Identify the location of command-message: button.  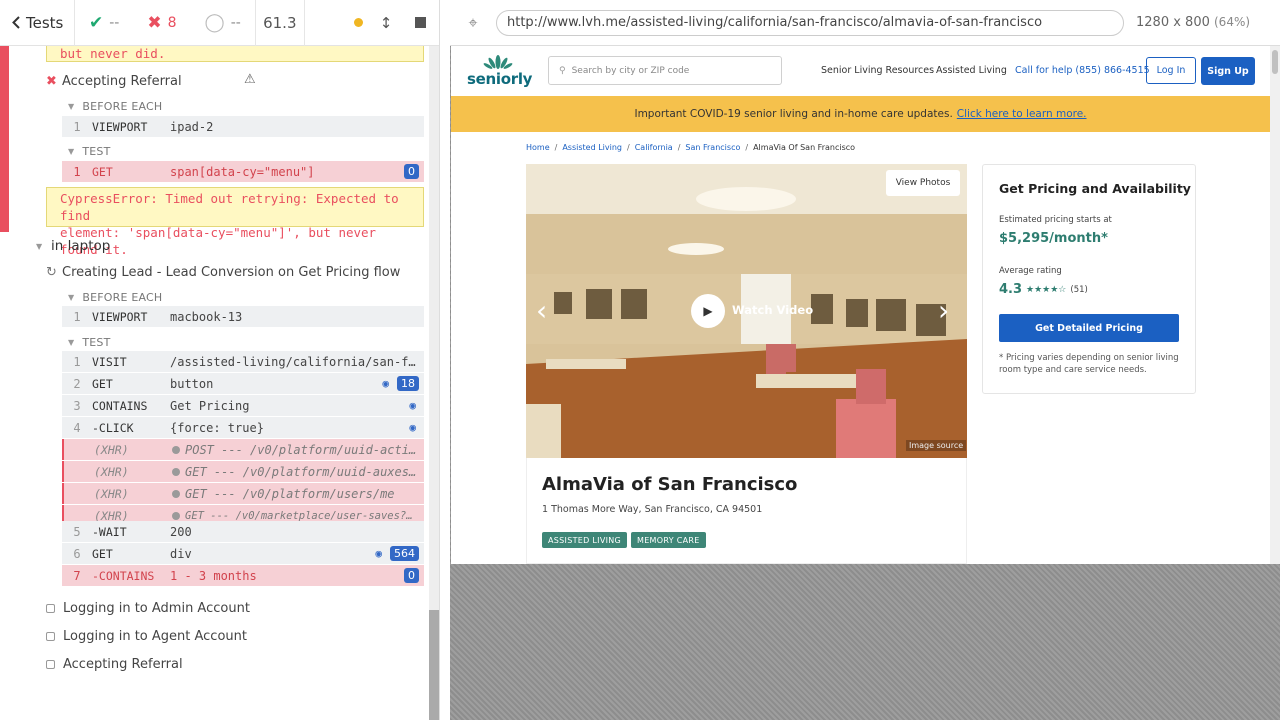
(192, 383).